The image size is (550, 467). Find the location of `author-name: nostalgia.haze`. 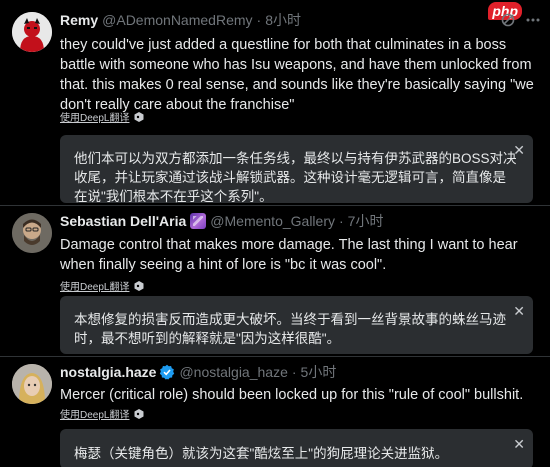

author-name: nostalgia.haze is located at coordinates (108, 372).